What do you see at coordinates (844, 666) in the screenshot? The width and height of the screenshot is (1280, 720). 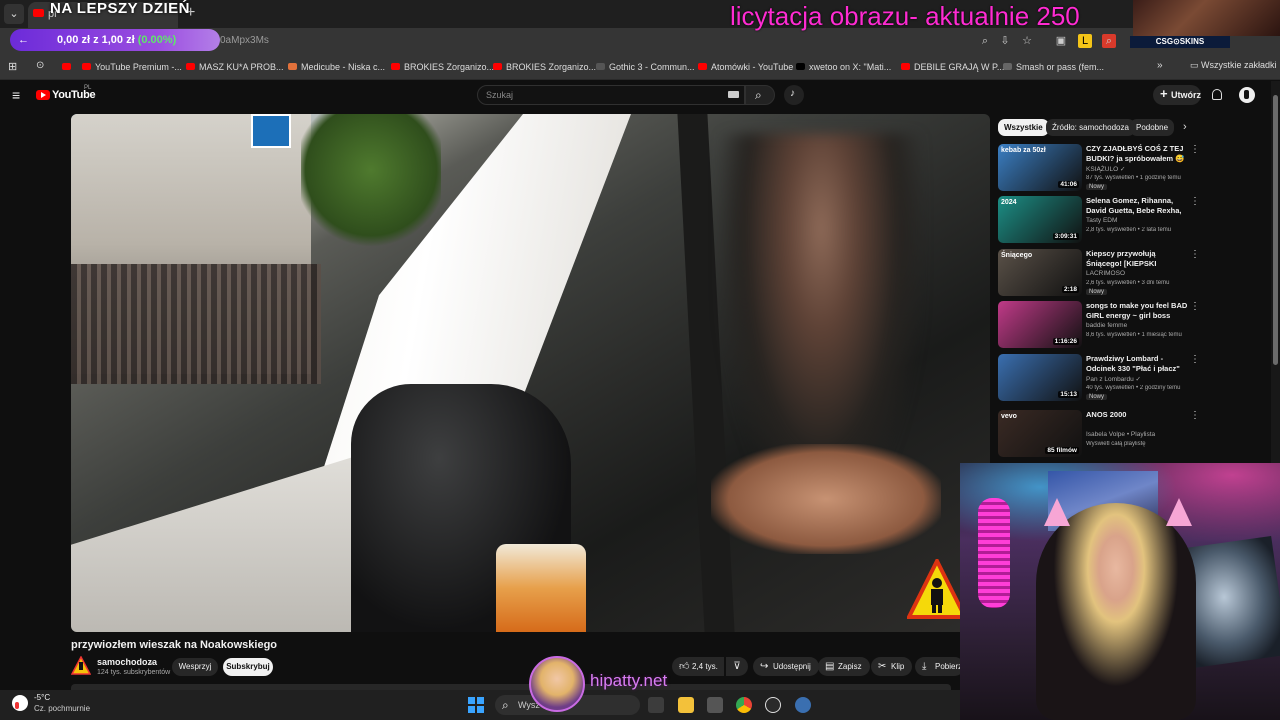 I see `save-button: ▤ Zapisz` at bounding box center [844, 666].